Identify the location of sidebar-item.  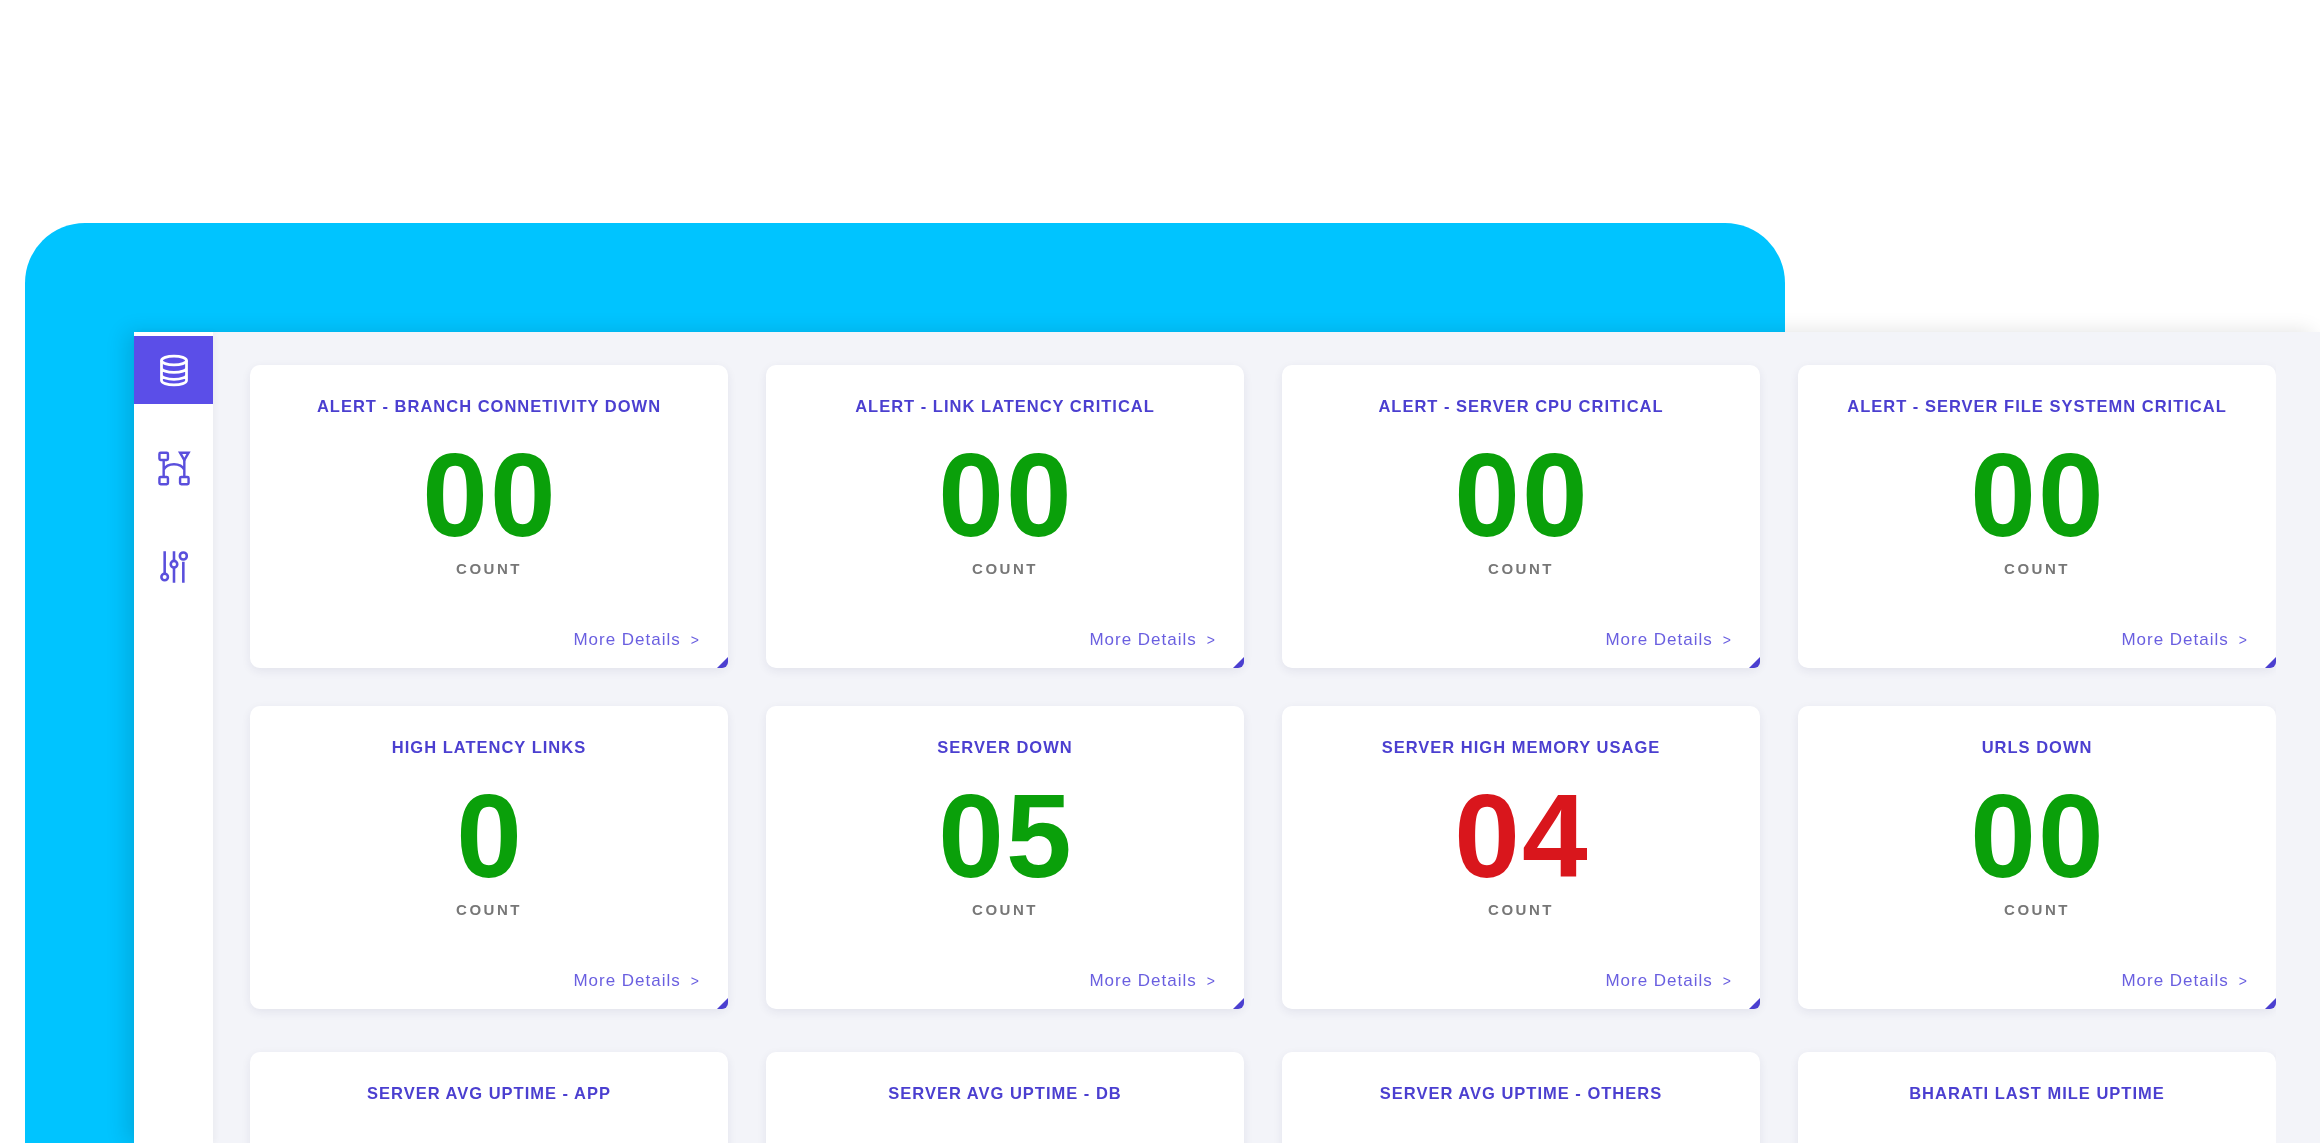
(173, 370).